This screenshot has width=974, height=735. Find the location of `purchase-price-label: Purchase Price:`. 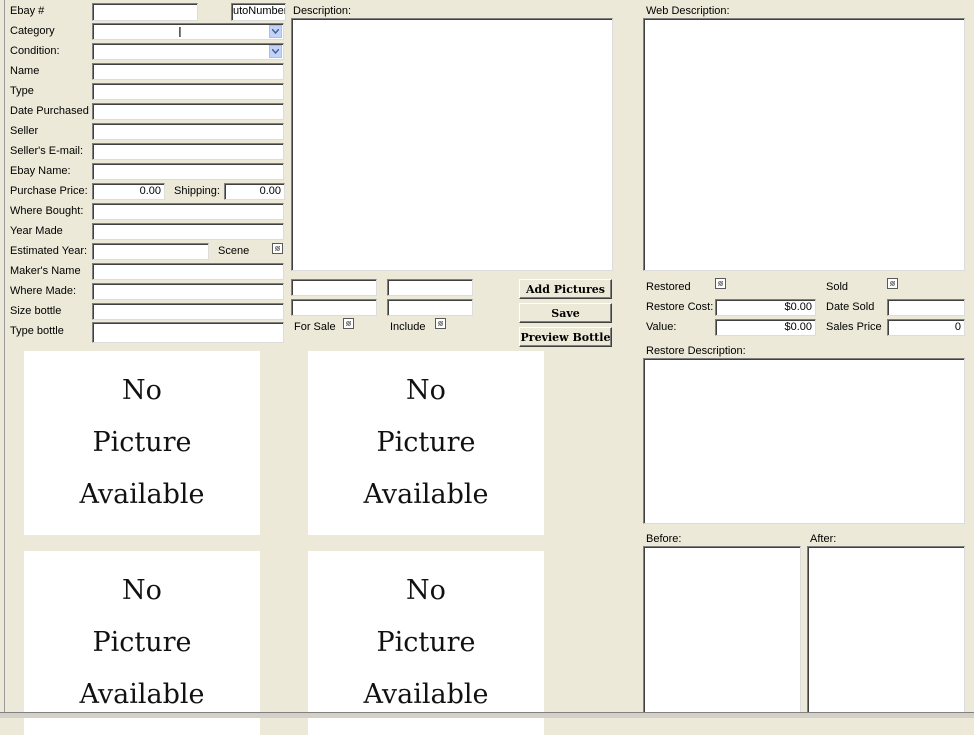

purchase-price-label: Purchase Price: is located at coordinates (49, 191).